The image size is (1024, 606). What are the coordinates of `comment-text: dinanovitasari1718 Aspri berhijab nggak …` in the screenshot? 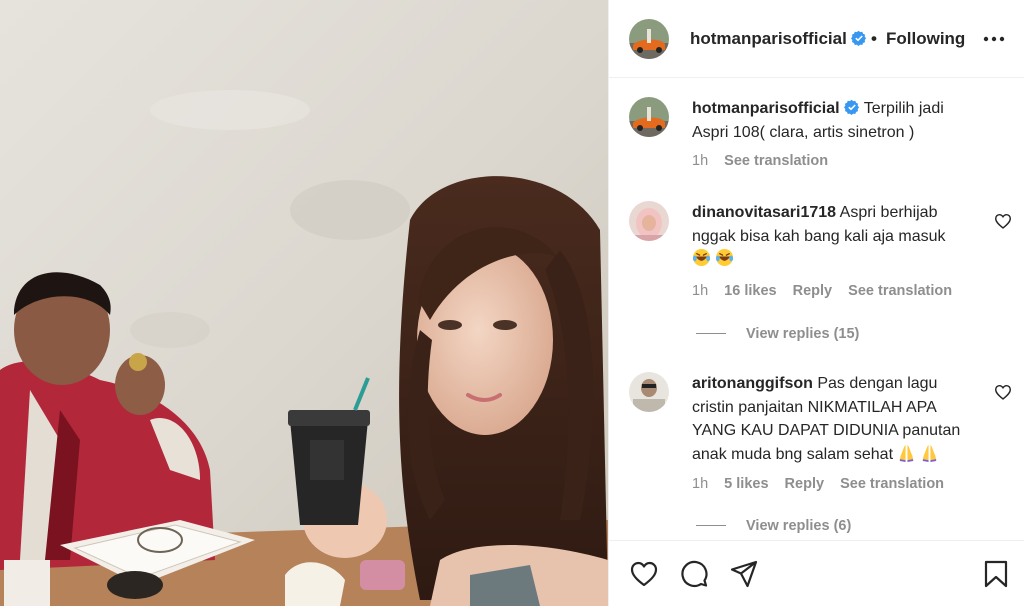 It's located at (837, 236).